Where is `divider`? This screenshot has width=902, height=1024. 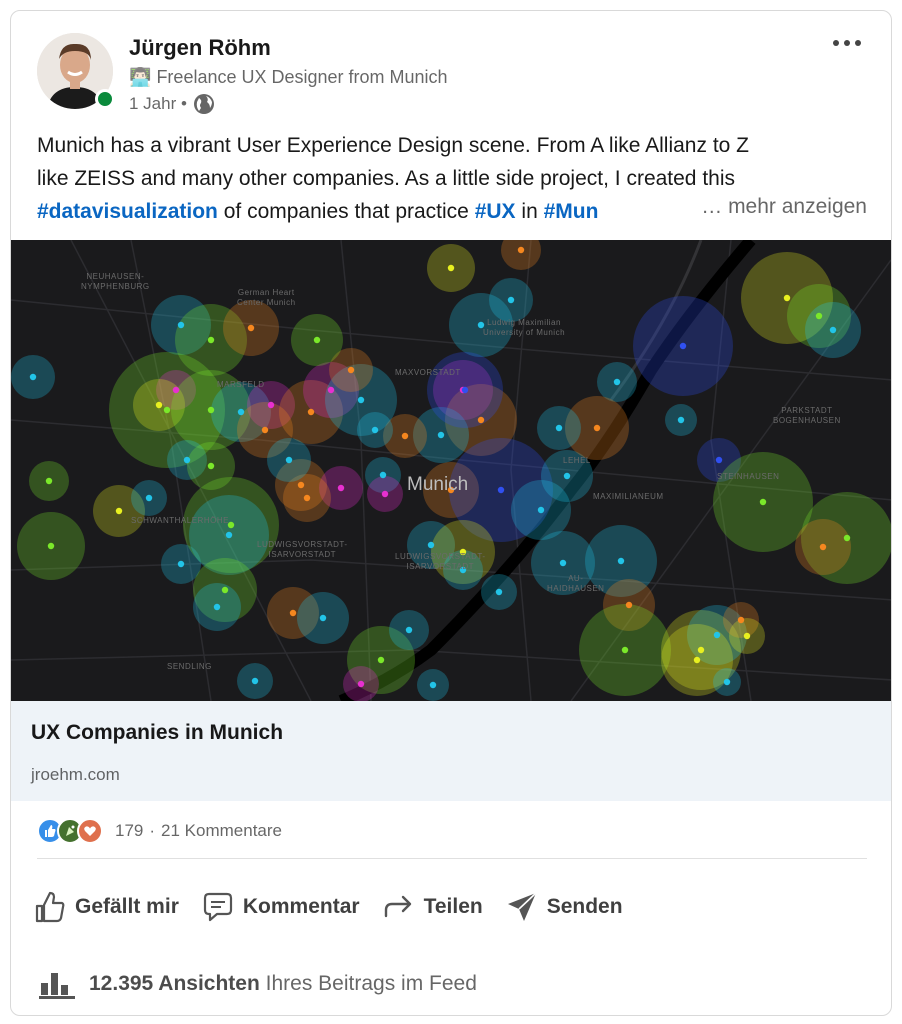
divider is located at coordinates (452, 858).